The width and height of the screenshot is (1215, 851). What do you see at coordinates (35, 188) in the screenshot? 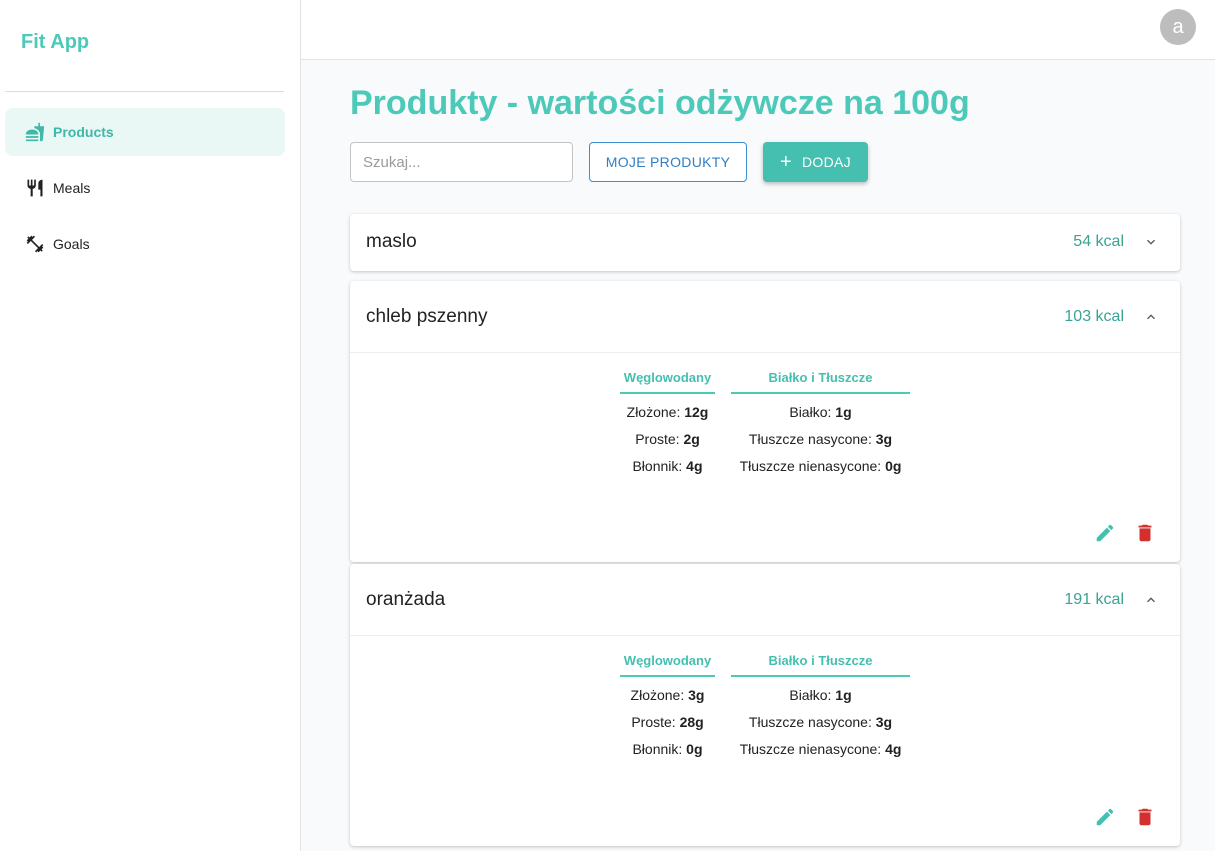
I see `restaurant-icon` at bounding box center [35, 188].